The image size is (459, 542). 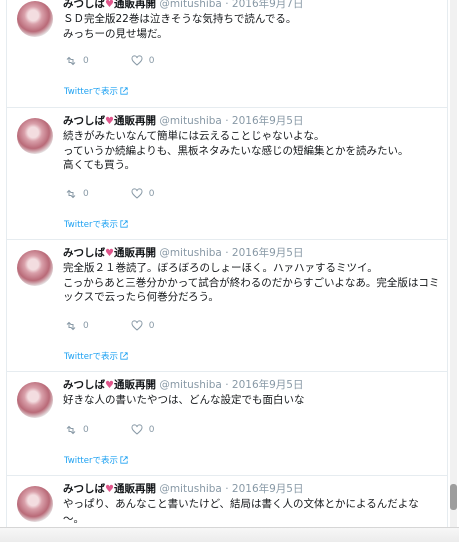 What do you see at coordinates (268, 5) in the screenshot?
I see `tweet-date: 2016年9月7日` at bounding box center [268, 5].